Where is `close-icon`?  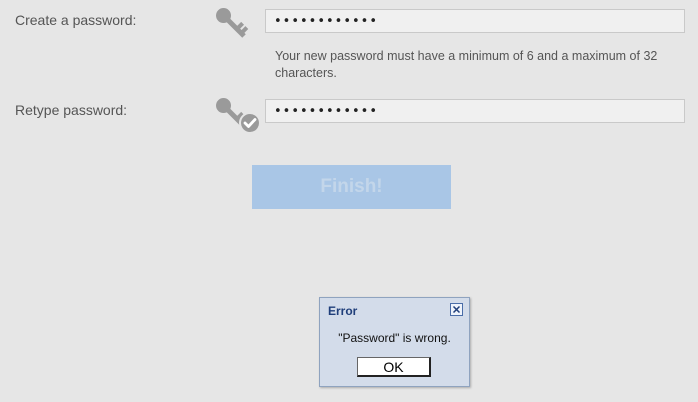
close-icon is located at coordinates (456, 309).